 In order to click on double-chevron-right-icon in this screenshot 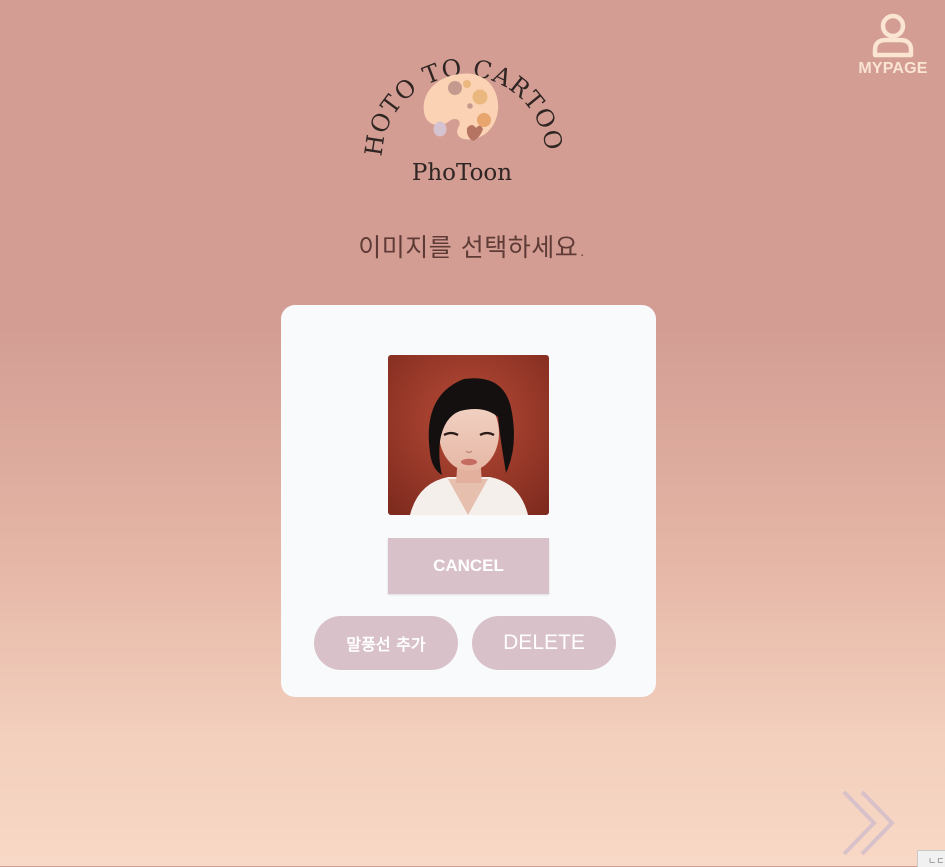, I will do `click(868, 823)`.